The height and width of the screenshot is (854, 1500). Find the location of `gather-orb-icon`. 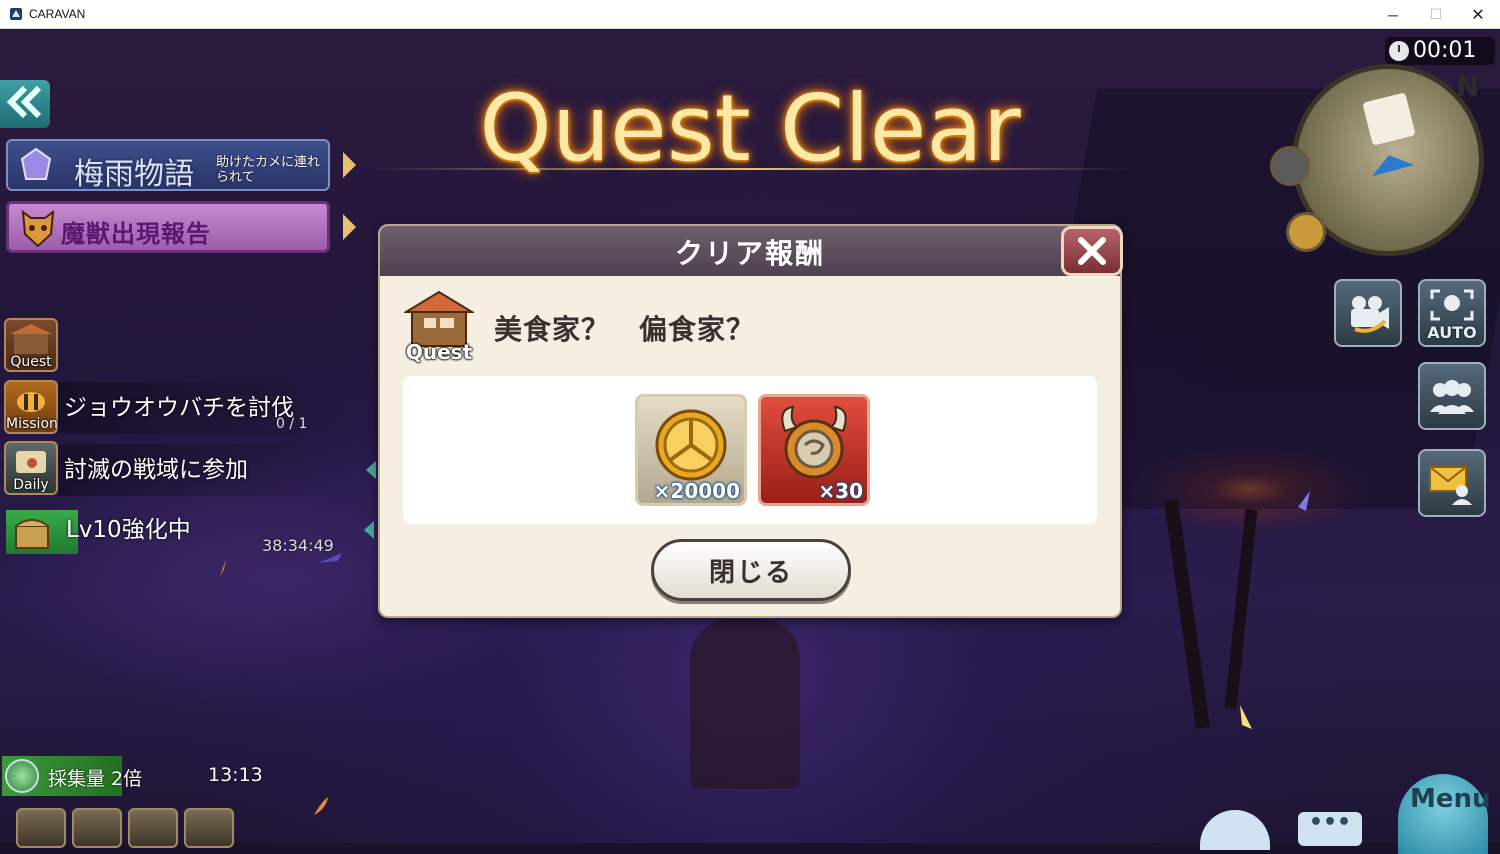

gather-orb-icon is located at coordinates (22, 776).